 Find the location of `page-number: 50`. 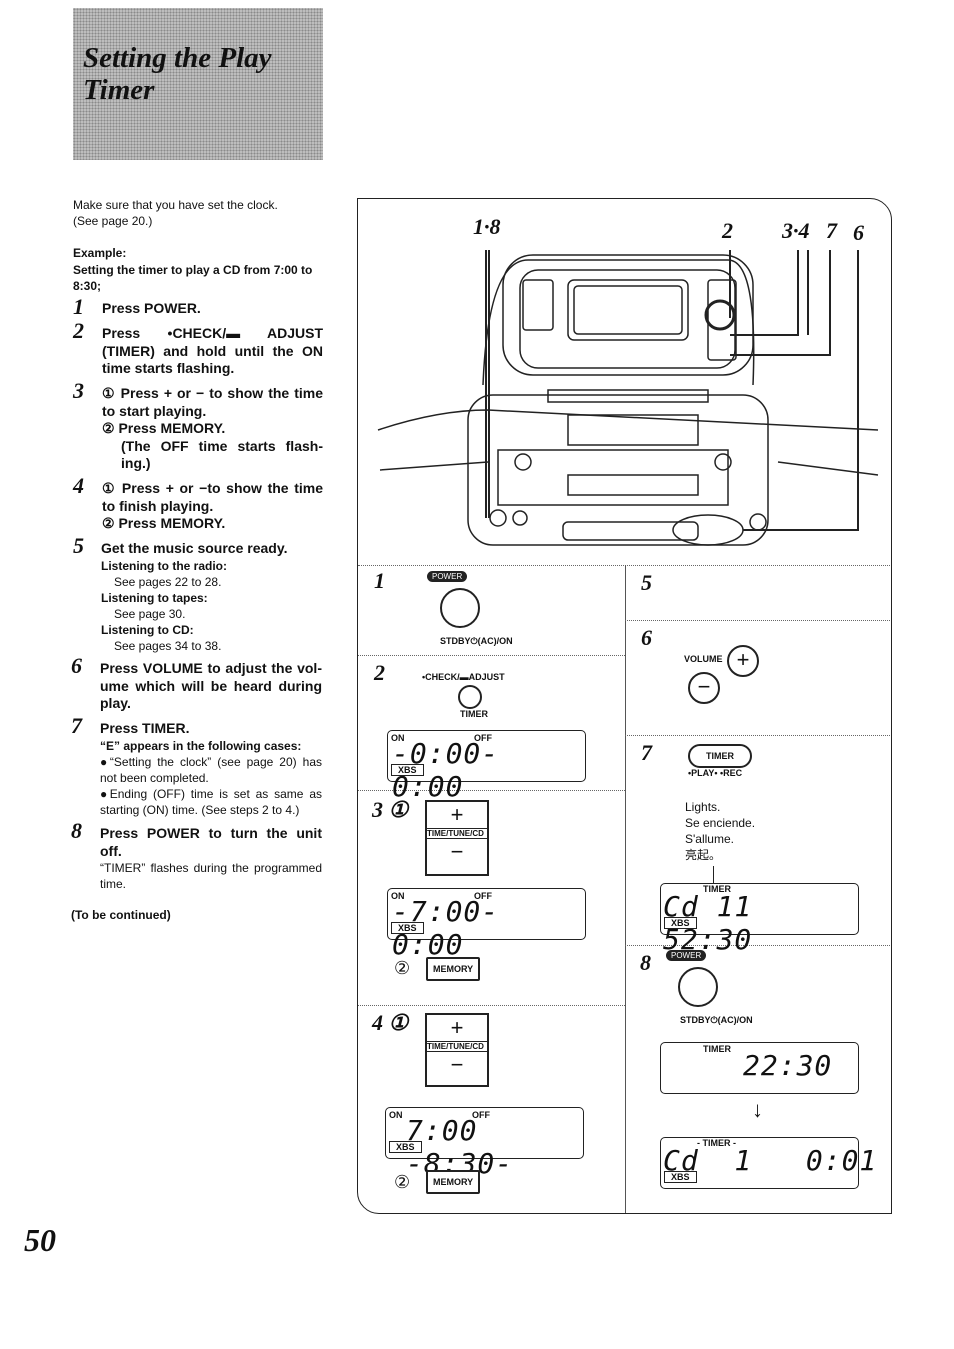

page-number: 50 is located at coordinates (40, 1240).